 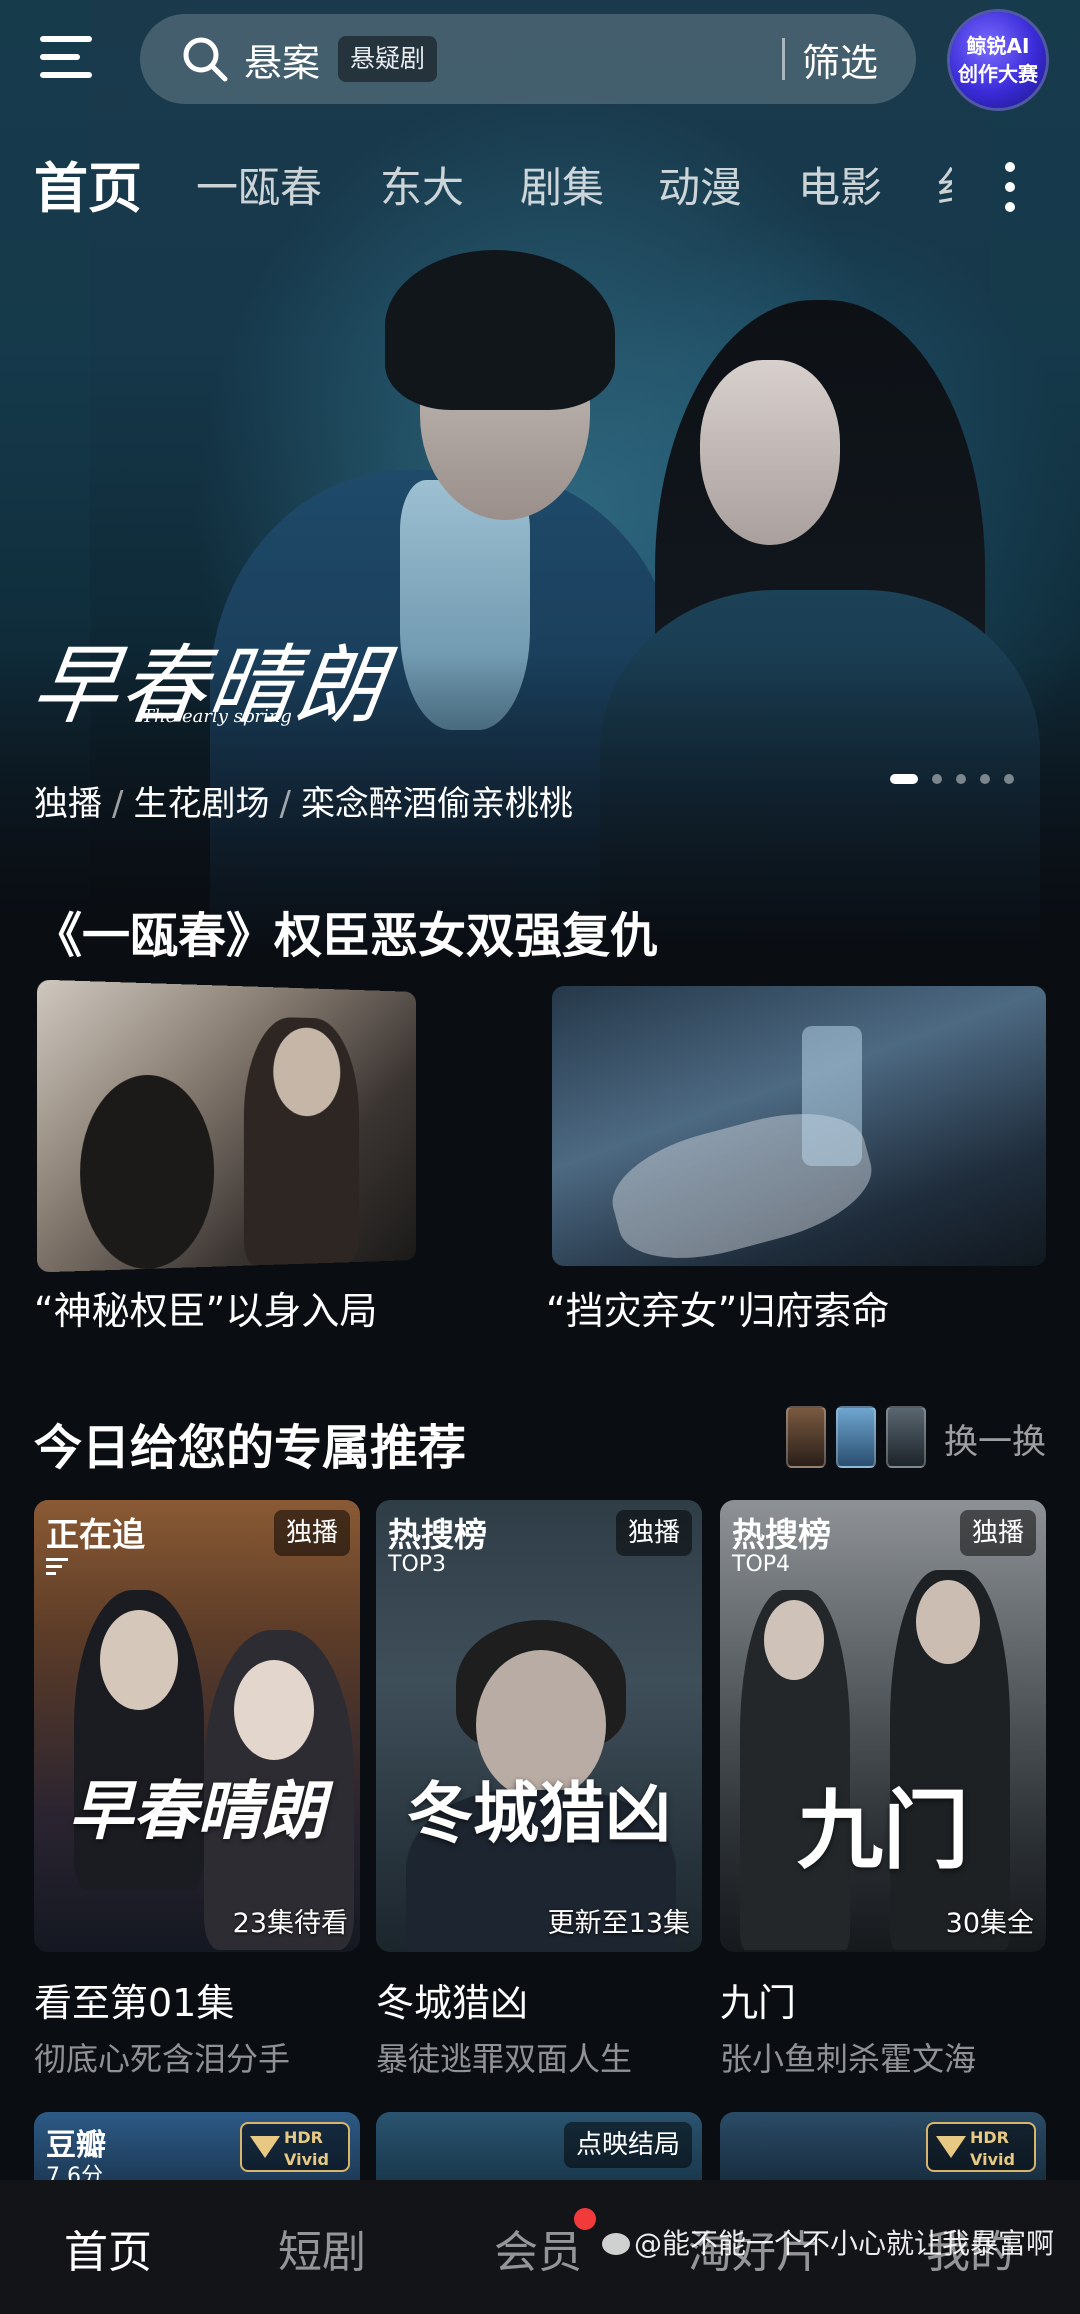 What do you see at coordinates (322, 2248) in the screenshot?
I see `nav-short-drama: 短剧` at bounding box center [322, 2248].